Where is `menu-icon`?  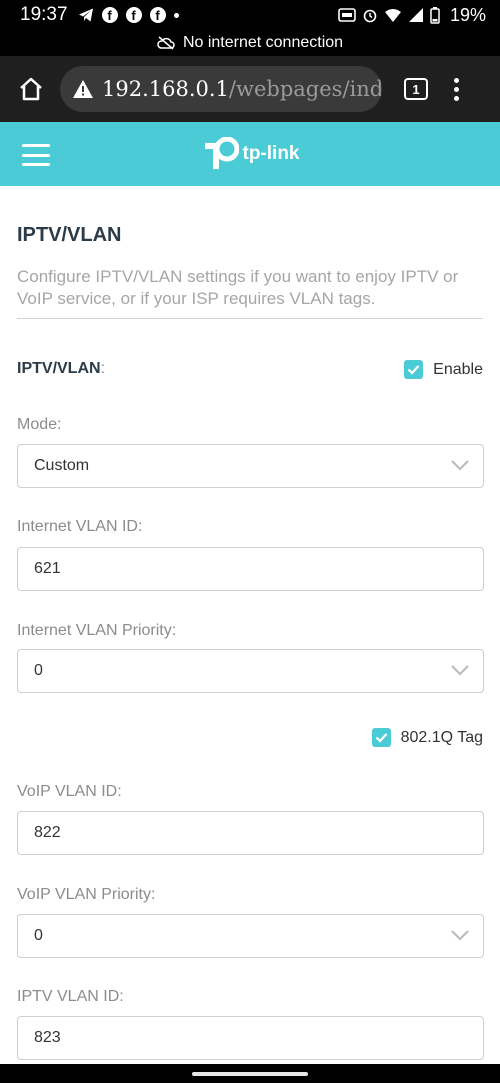
menu-icon is located at coordinates (36, 155).